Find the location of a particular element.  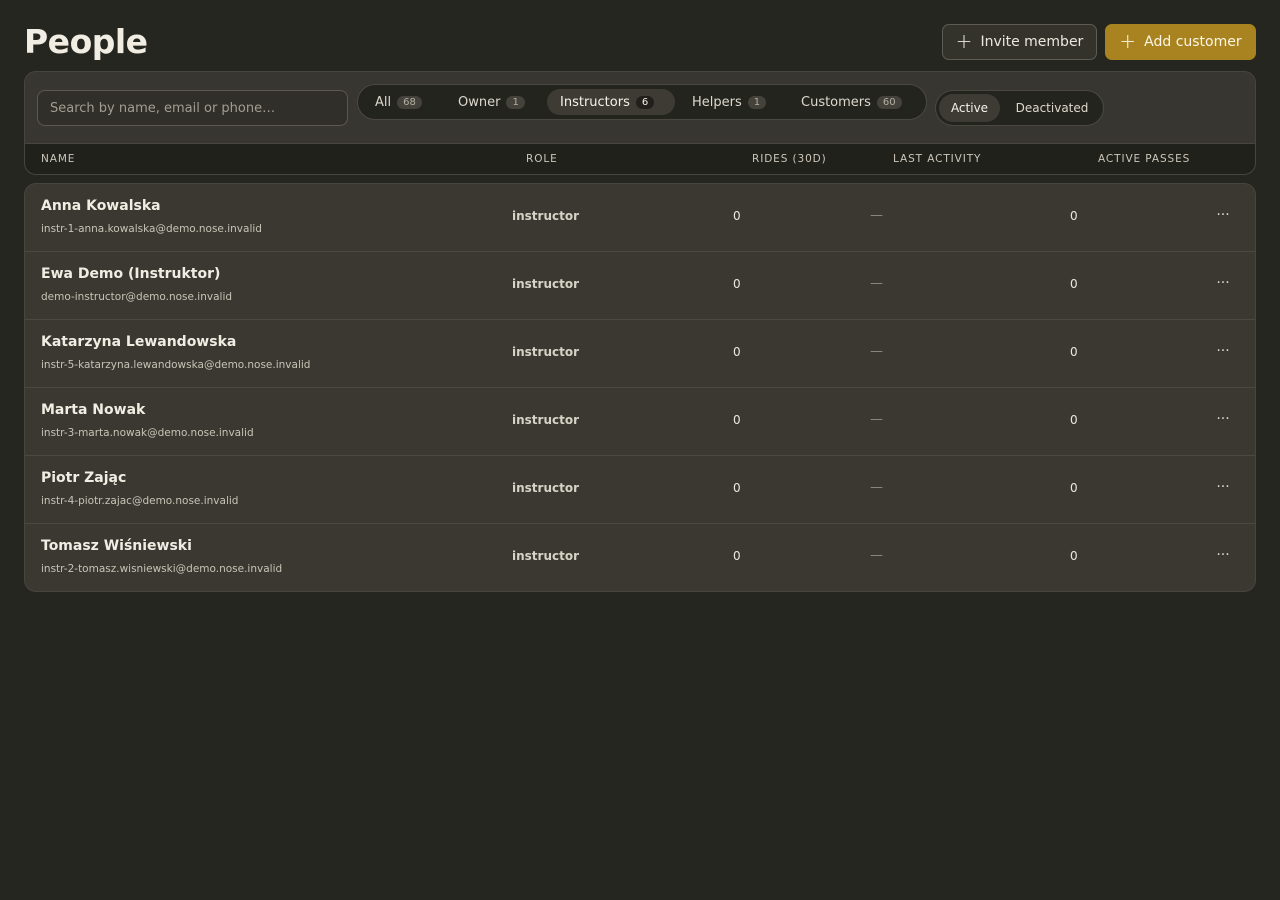

tab-helpers: Helpers 1 is located at coordinates (730, 102).